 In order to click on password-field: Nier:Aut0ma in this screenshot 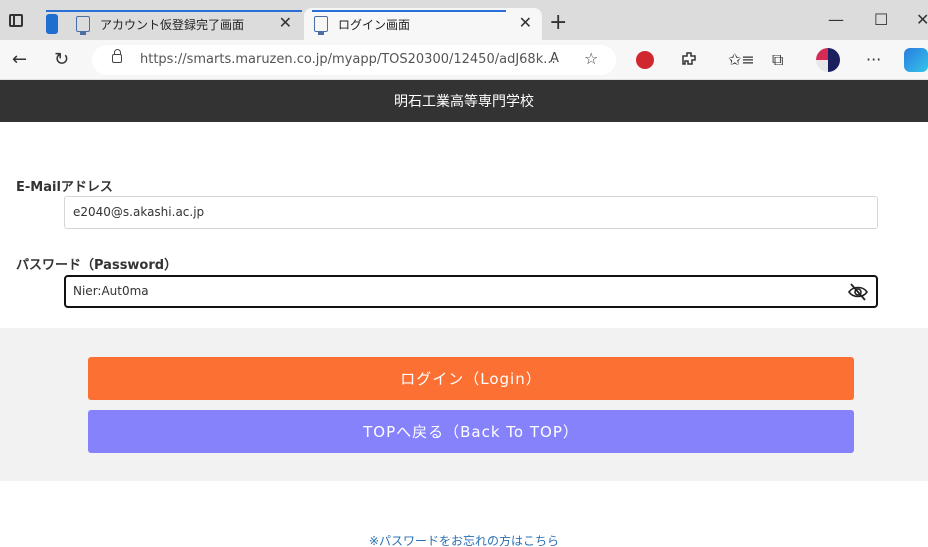, I will do `click(471, 291)`.